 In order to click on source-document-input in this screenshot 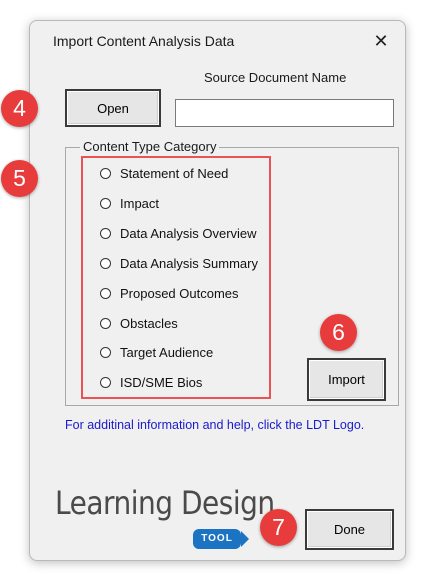, I will do `click(284, 113)`.